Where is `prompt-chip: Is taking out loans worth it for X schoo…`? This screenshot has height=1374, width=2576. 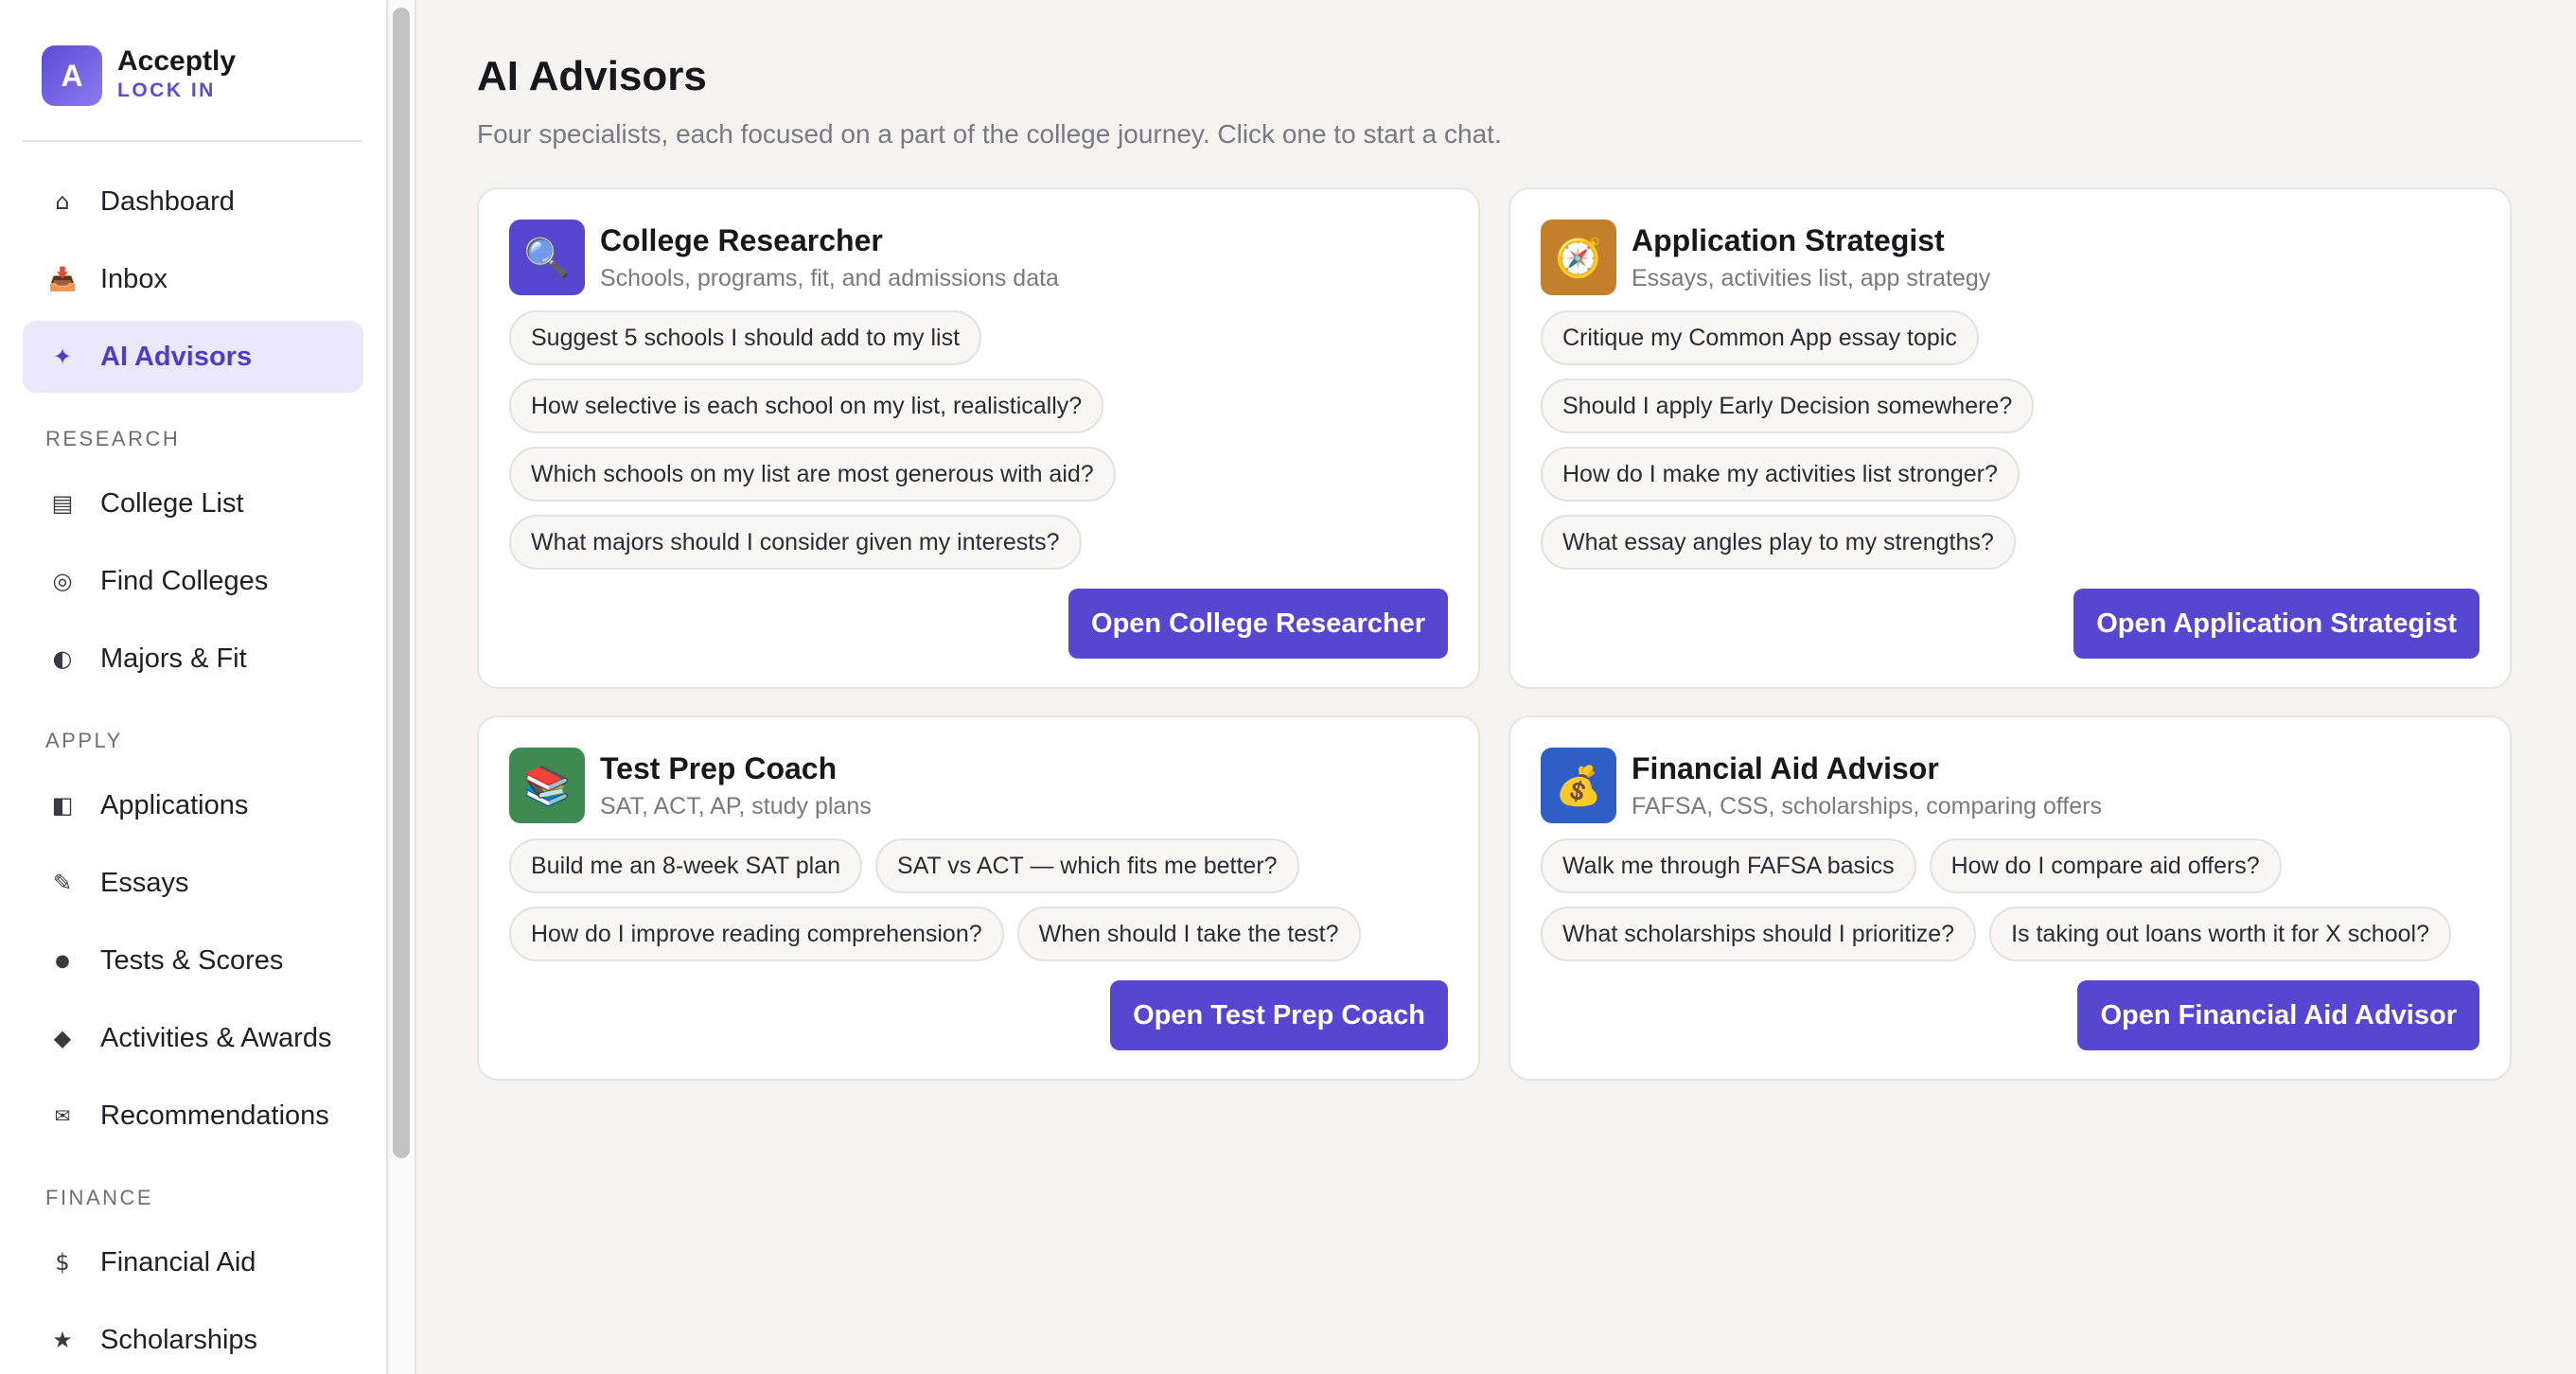
prompt-chip: Is taking out loans worth it for X schoo… is located at coordinates (2220, 934).